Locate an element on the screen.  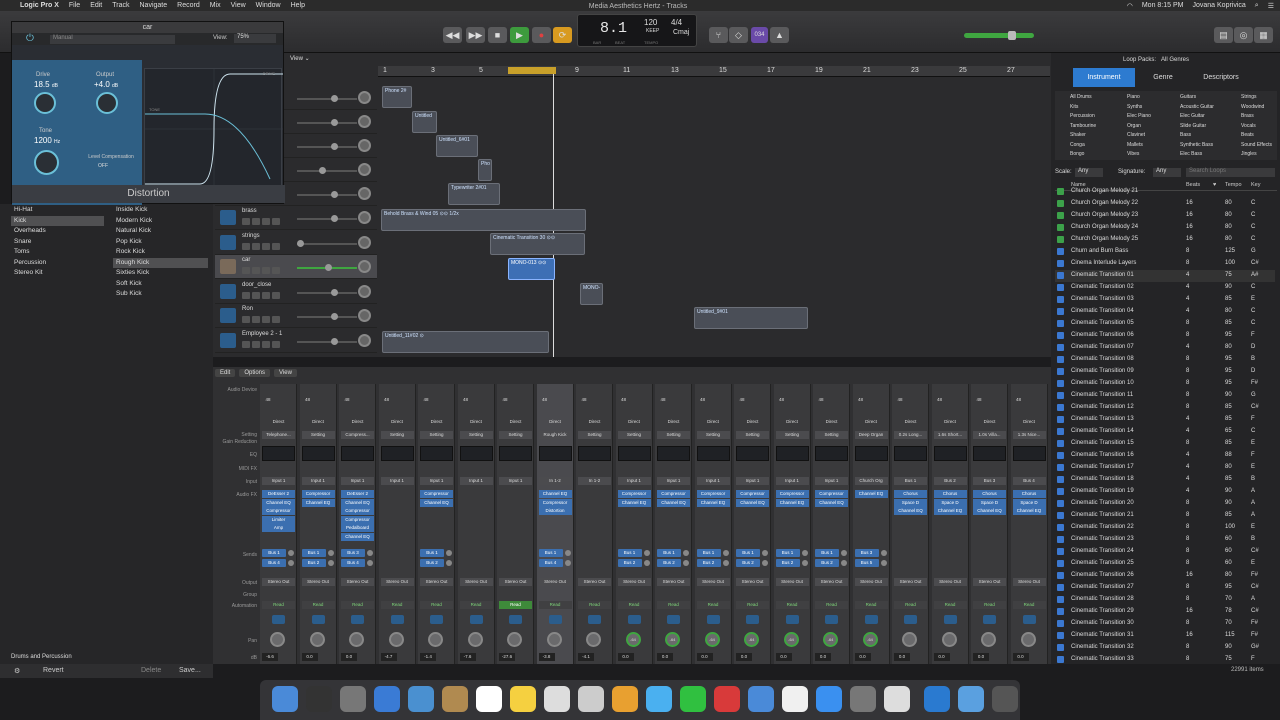
keyword-button: Elec Bass is located at coordinates (1191, 154).